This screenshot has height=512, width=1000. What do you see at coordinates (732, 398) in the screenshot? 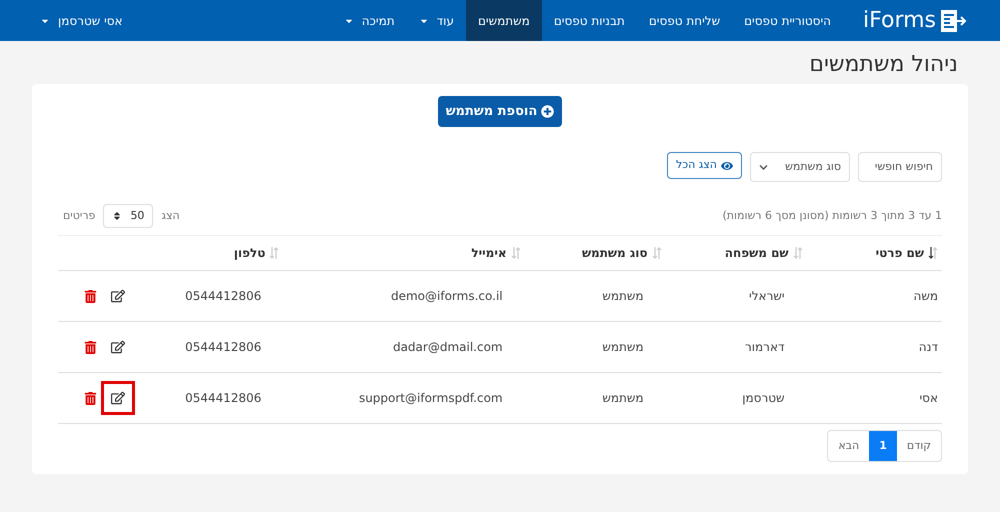
I see `table-cell: שטרסמן` at bounding box center [732, 398].